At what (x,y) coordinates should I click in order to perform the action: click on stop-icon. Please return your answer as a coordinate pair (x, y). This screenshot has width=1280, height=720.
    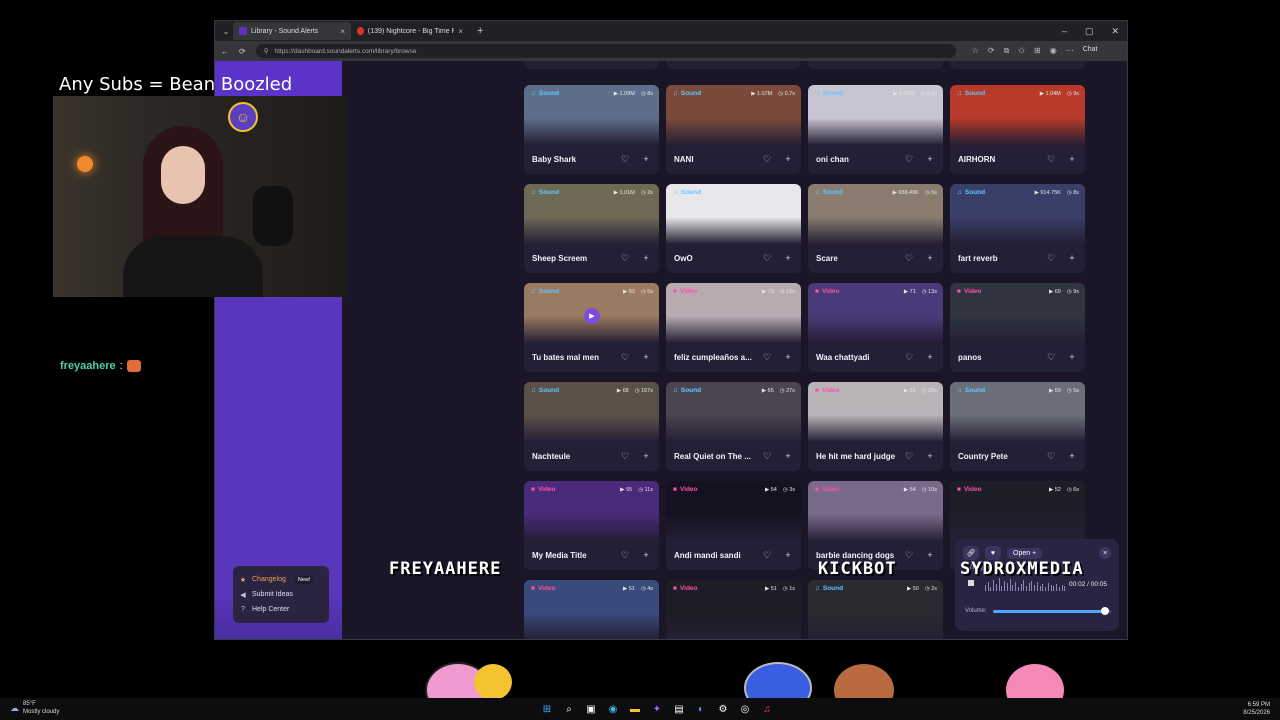
    Looking at the image, I should click on (971, 583).